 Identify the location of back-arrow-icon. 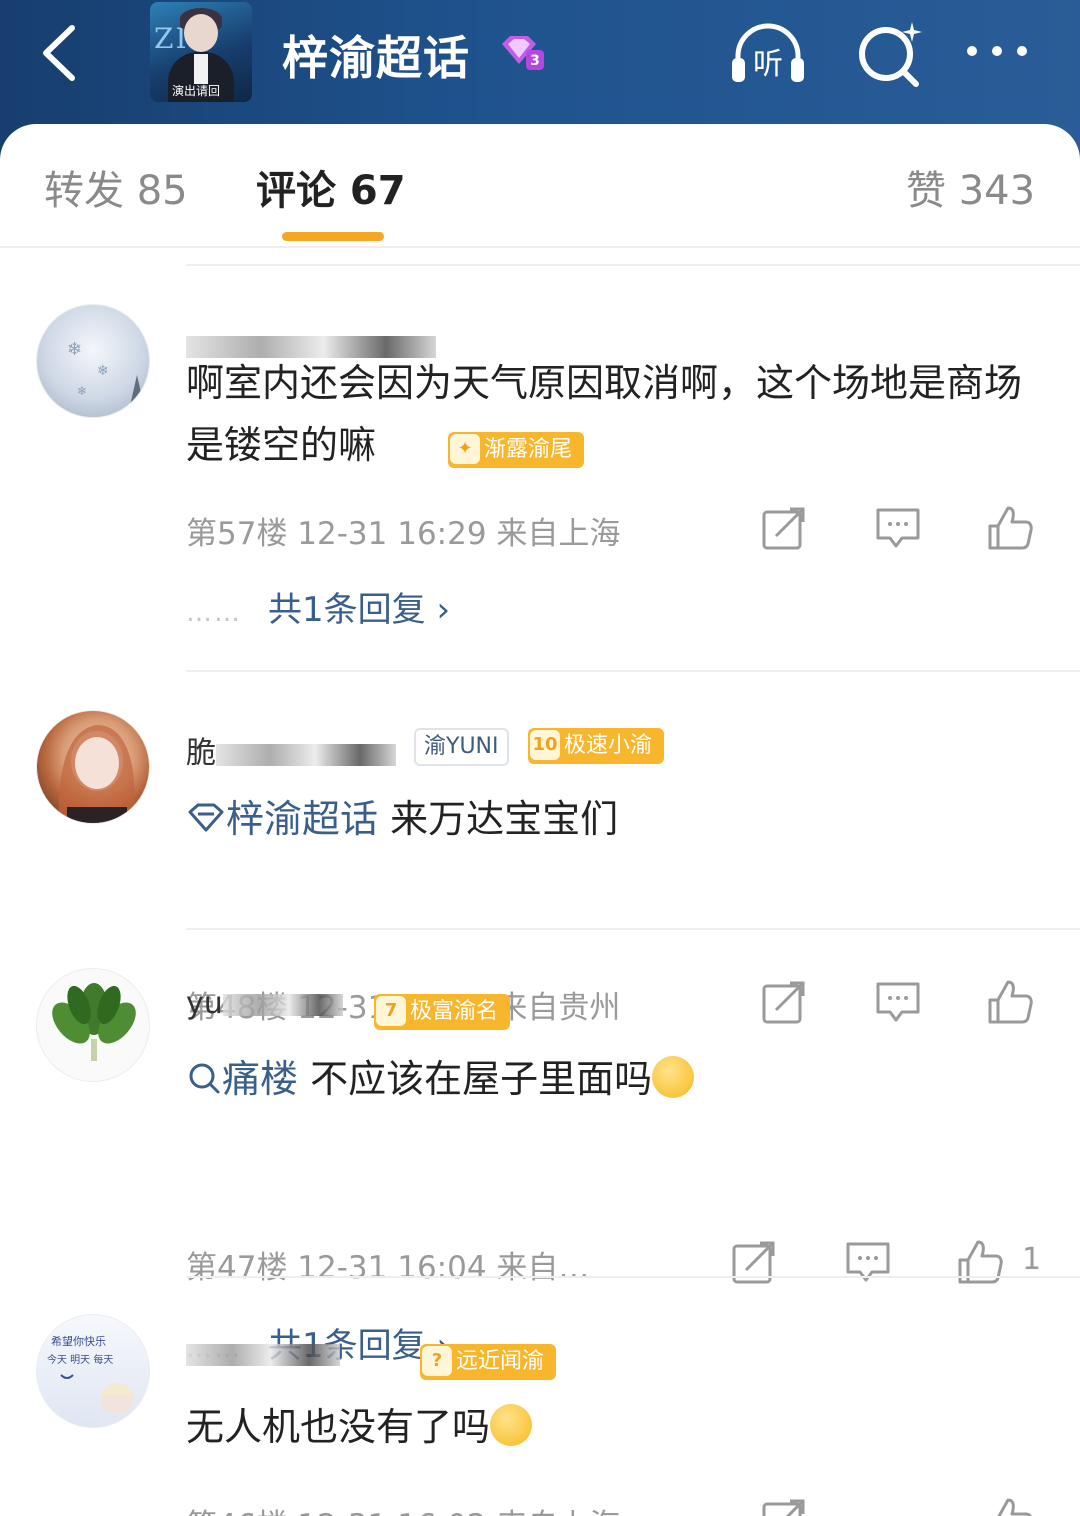
(60, 53).